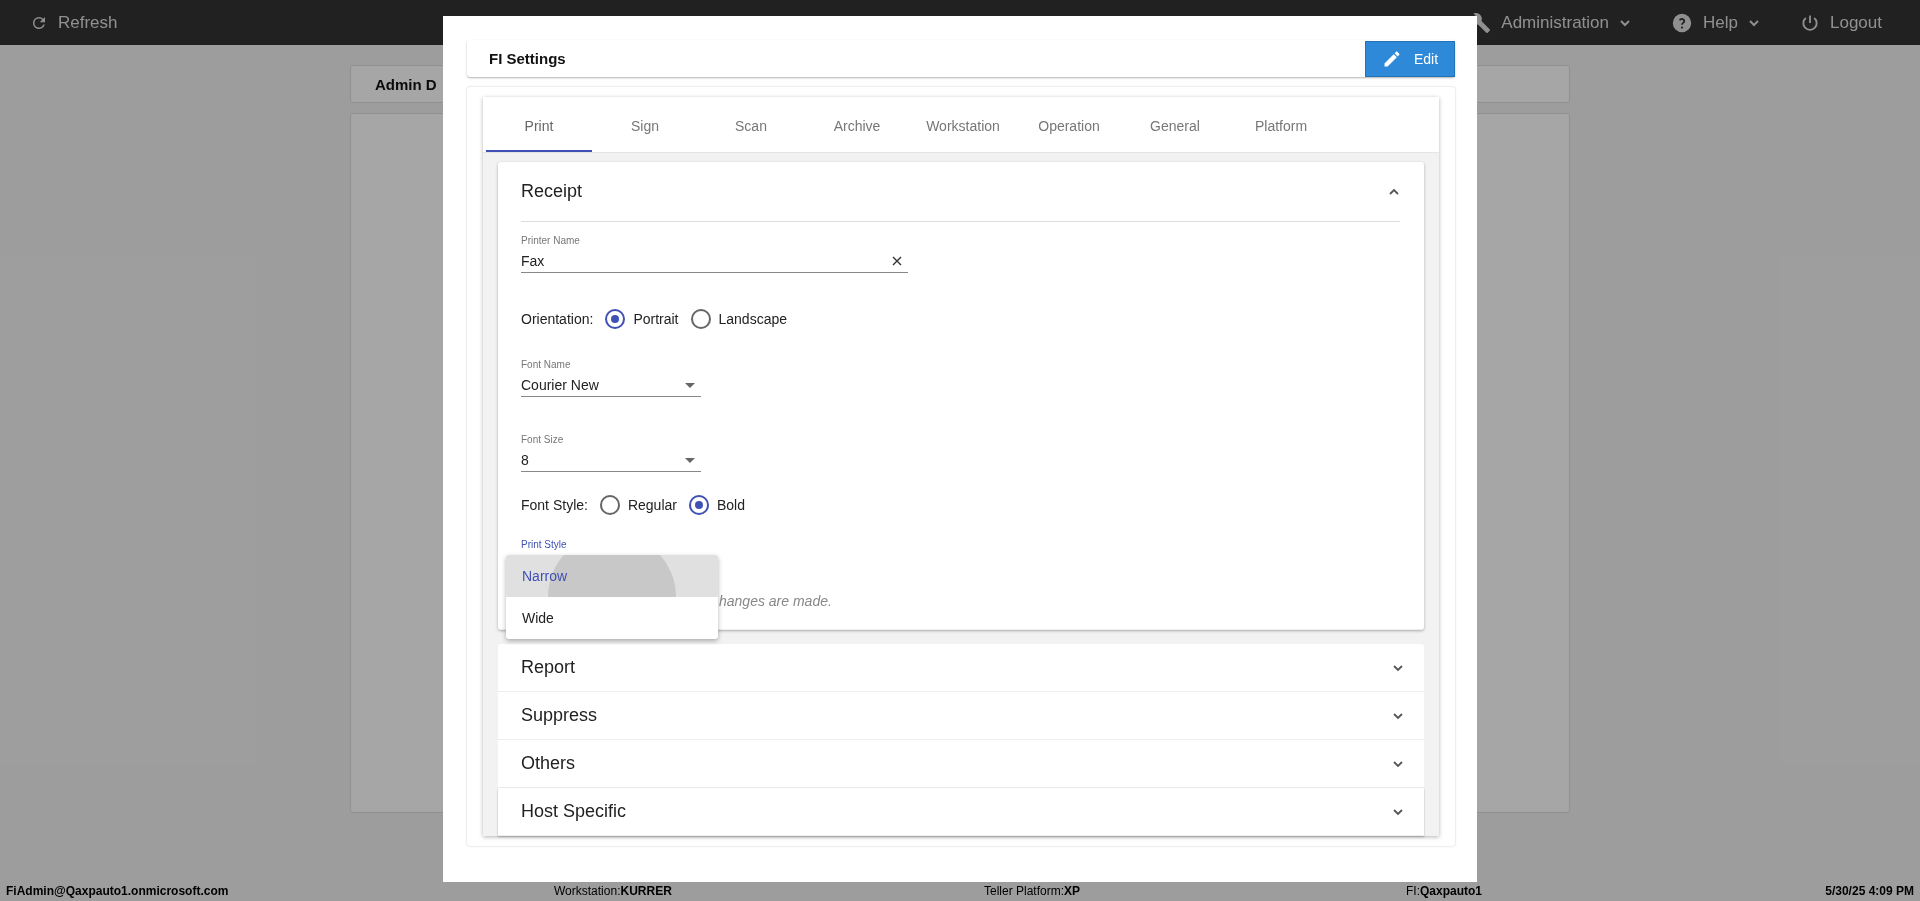 This screenshot has width=1920, height=901. I want to click on status-text: Teller Platform:XP, so click(1033, 891).